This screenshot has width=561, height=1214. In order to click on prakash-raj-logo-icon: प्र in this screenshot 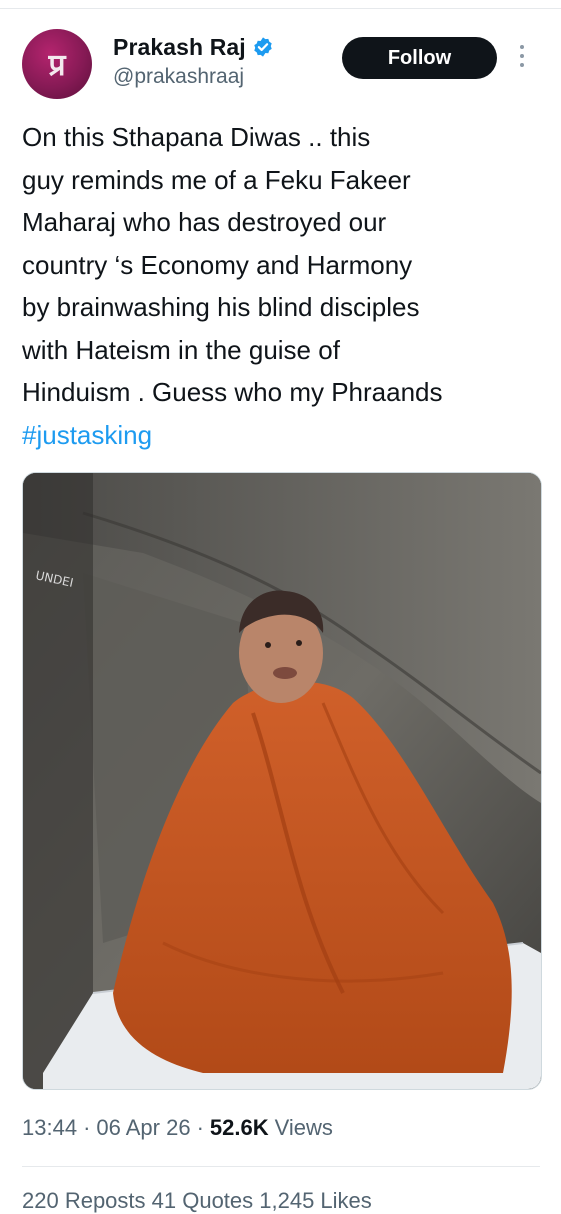, I will do `click(56, 65)`.